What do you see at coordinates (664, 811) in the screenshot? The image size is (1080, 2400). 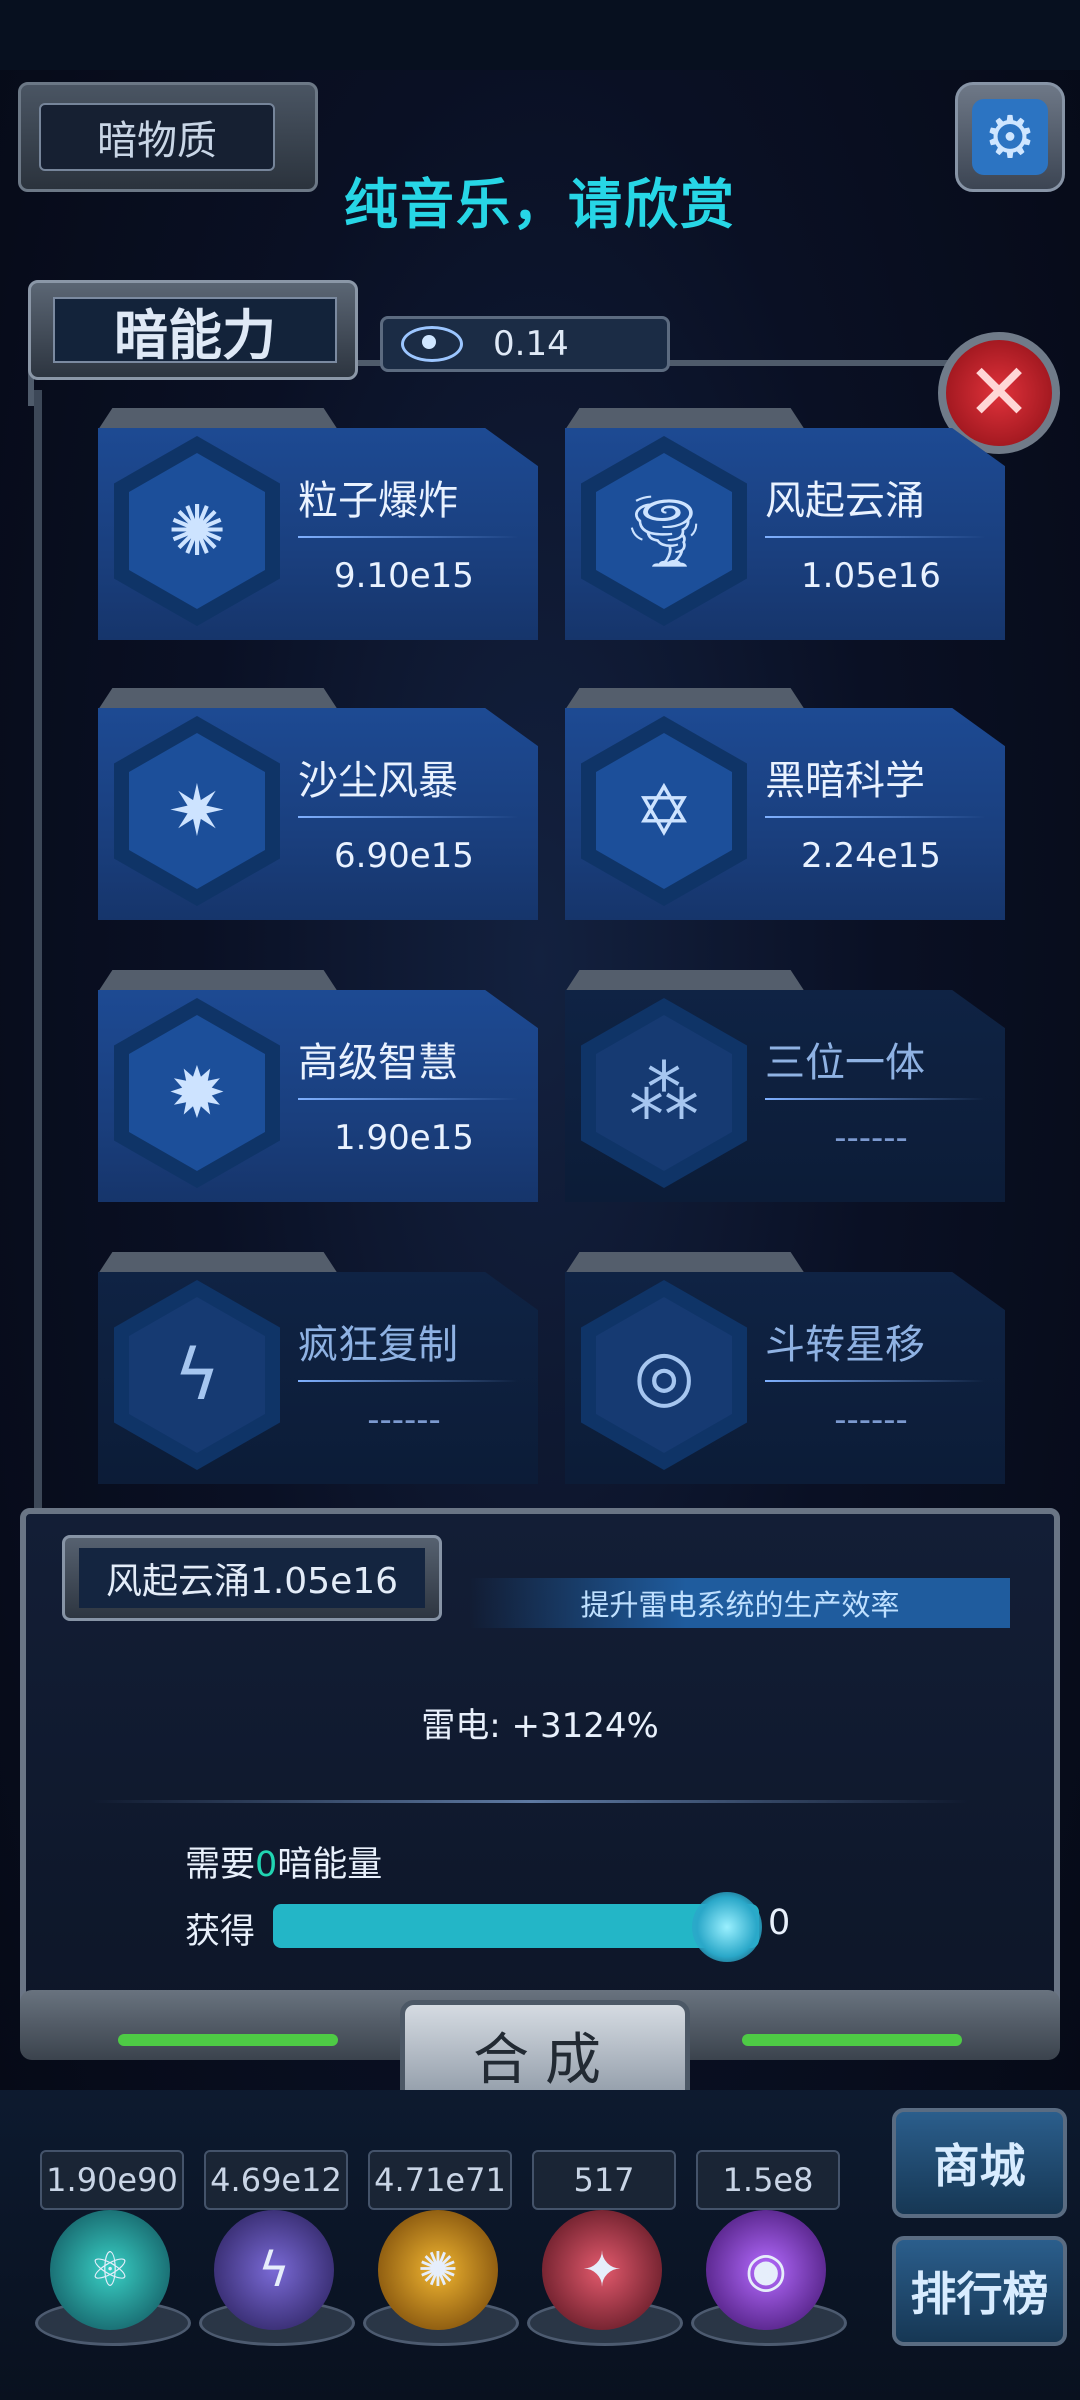 I see `hexagram-icon: ✡` at bounding box center [664, 811].